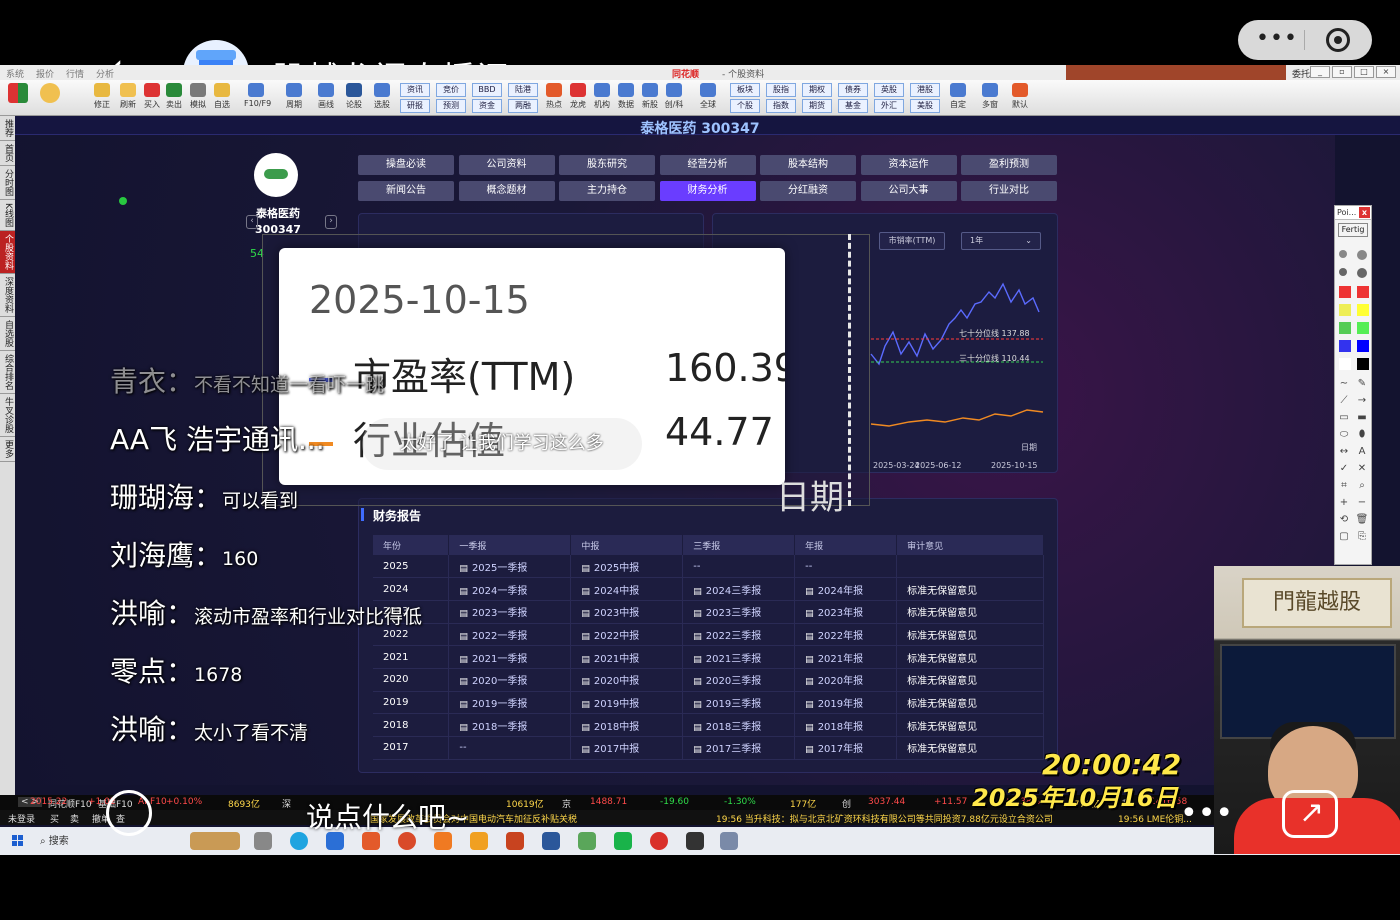 The height and width of the screenshot is (920, 1400). Describe the element at coordinates (406, 165) in the screenshot. I see `f10-tab: 操盘必读` at that location.